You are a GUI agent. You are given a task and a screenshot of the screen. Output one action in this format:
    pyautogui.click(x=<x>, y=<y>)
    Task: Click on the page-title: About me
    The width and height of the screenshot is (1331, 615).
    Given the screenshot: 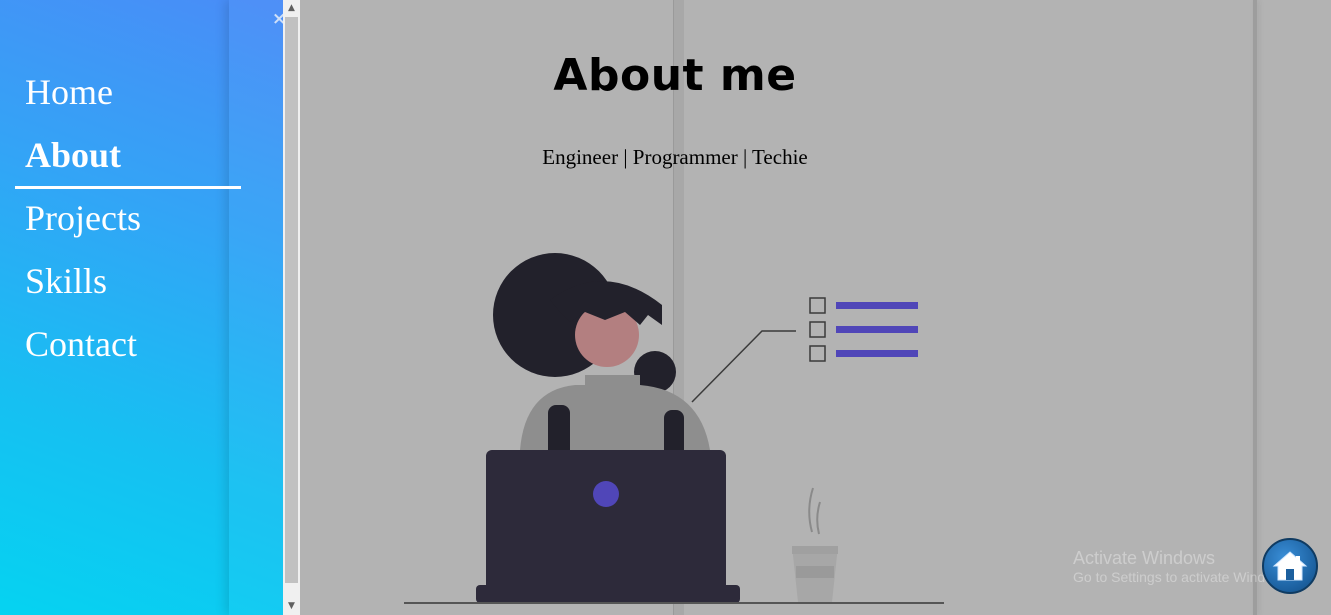 What is the action you would take?
    pyautogui.click(x=675, y=75)
    